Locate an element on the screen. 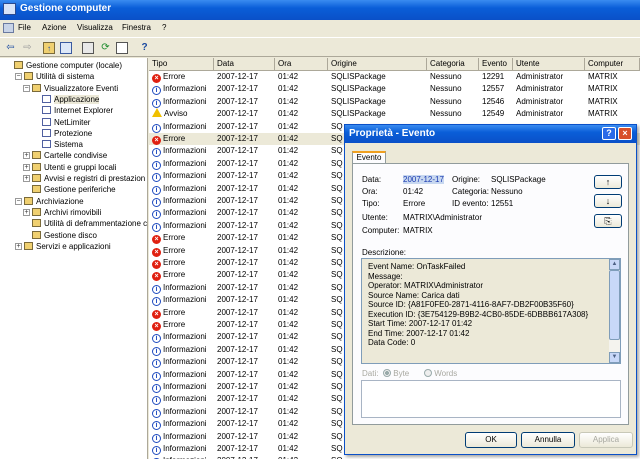  description-scrollbar: ▲ ▼ is located at coordinates (614, 311).